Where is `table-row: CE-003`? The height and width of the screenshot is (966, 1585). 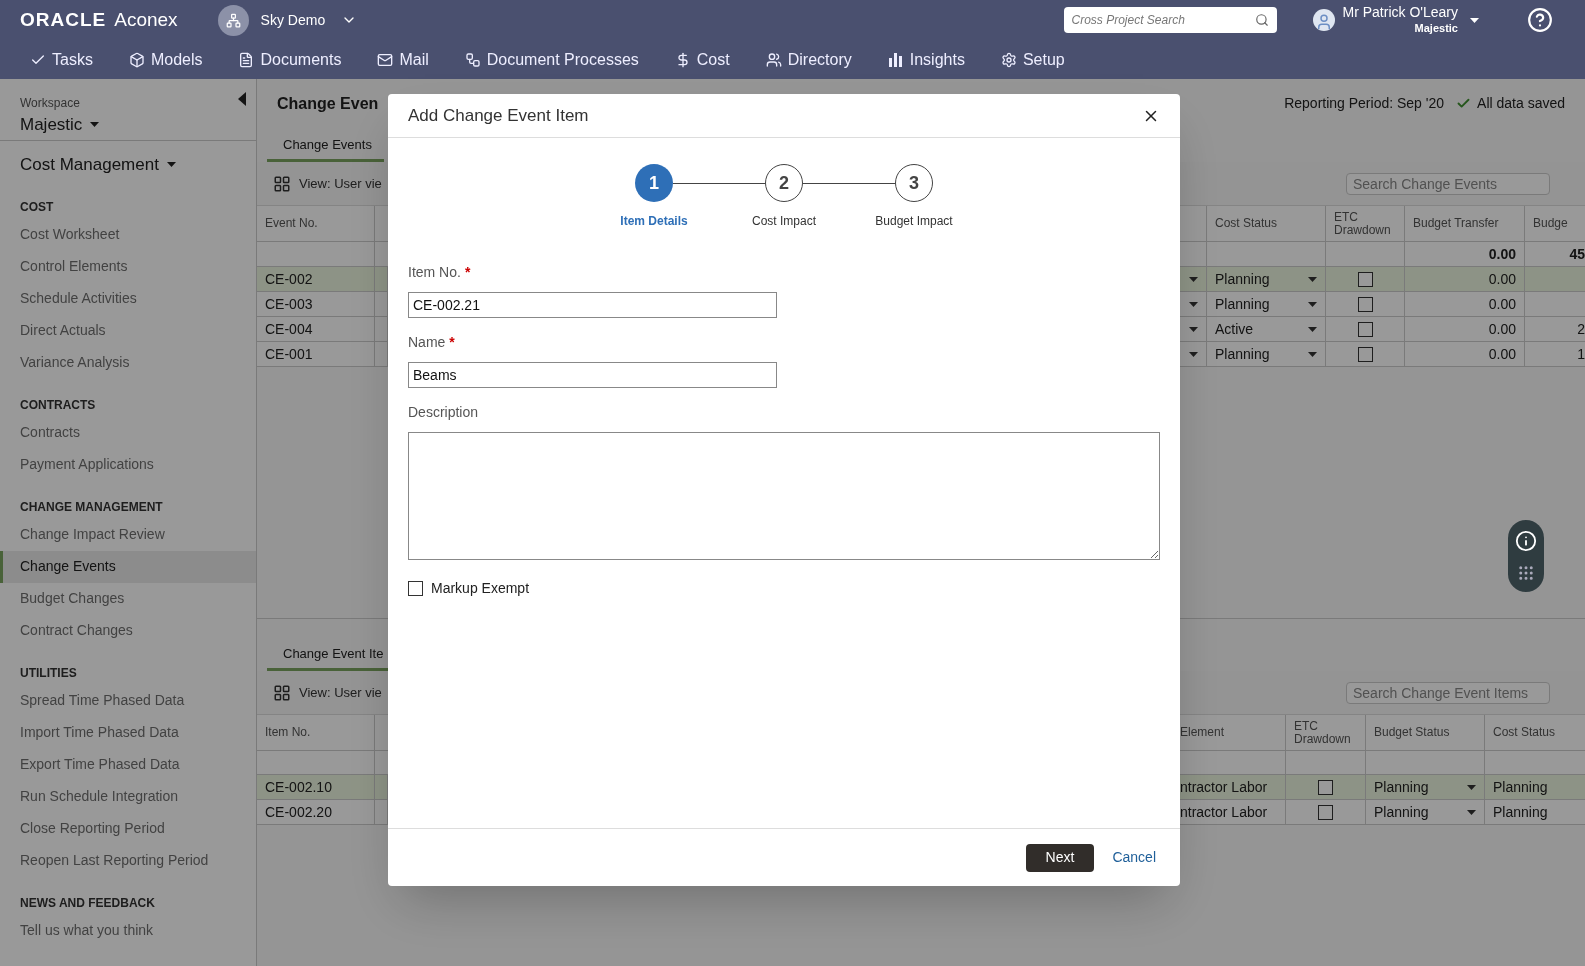 table-row: CE-003 is located at coordinates (322, 304).